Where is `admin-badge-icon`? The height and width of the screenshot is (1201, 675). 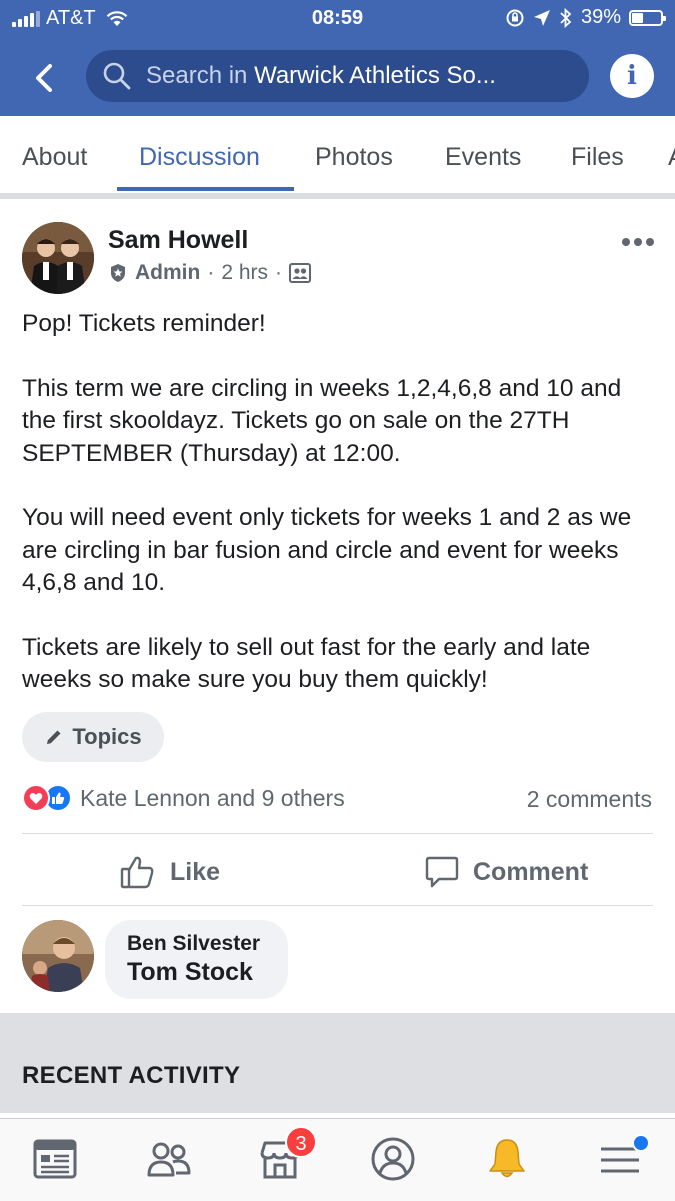
admin-badge-icon is located at coordinates (118, 273).